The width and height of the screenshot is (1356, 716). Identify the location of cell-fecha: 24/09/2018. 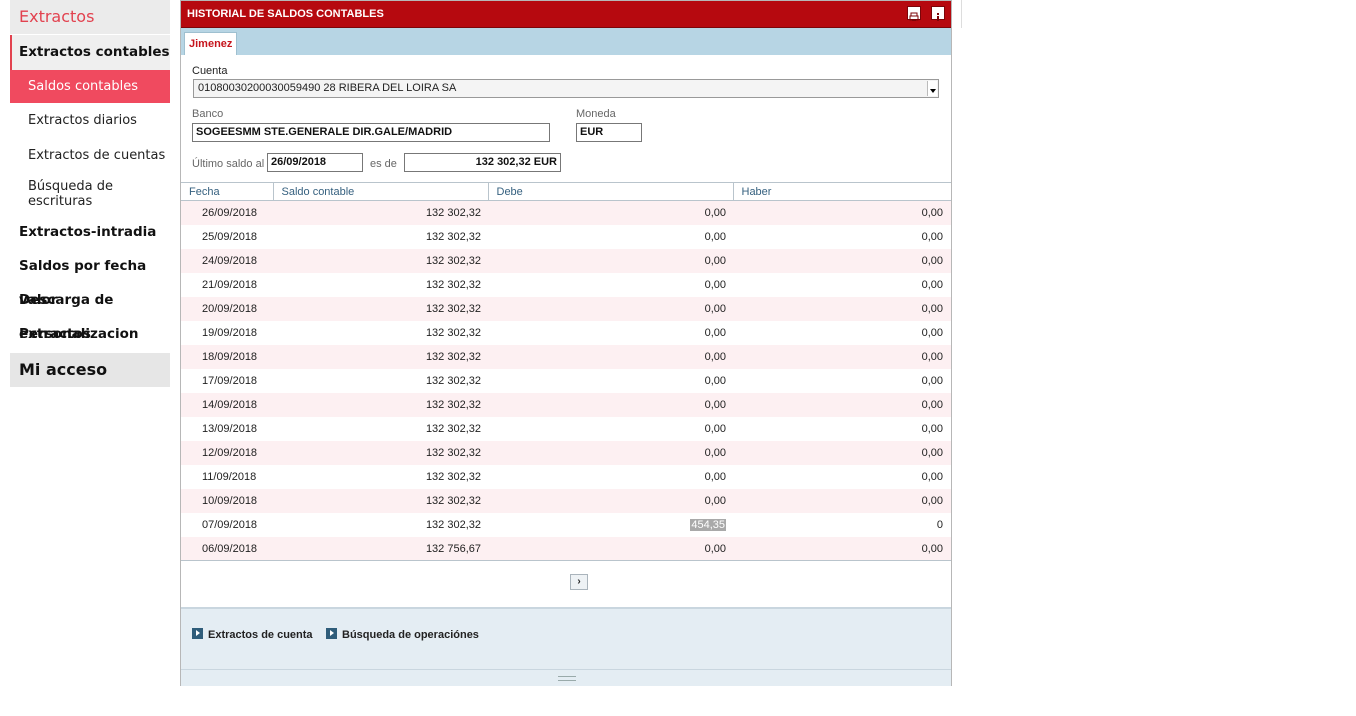
(230, 261).